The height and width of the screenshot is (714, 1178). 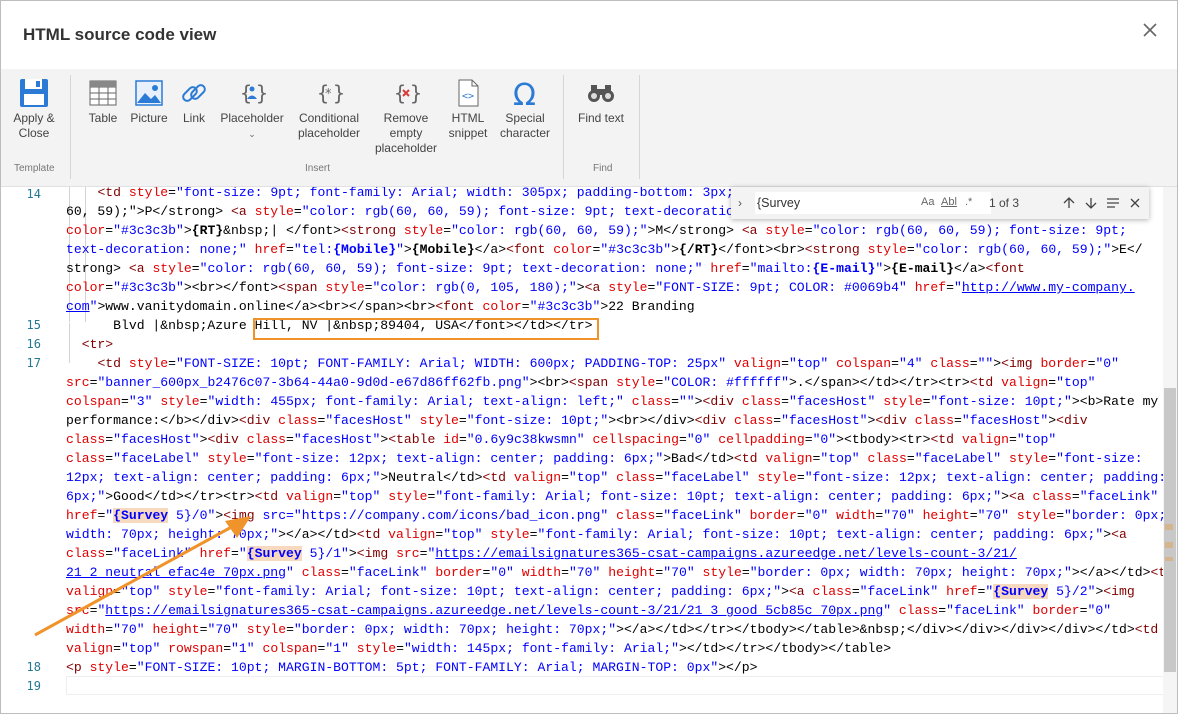 What do you see at coordinates (968, 202) in the screenshot?
I see `regex-toggle: .*` at bounding box center [968, 202].